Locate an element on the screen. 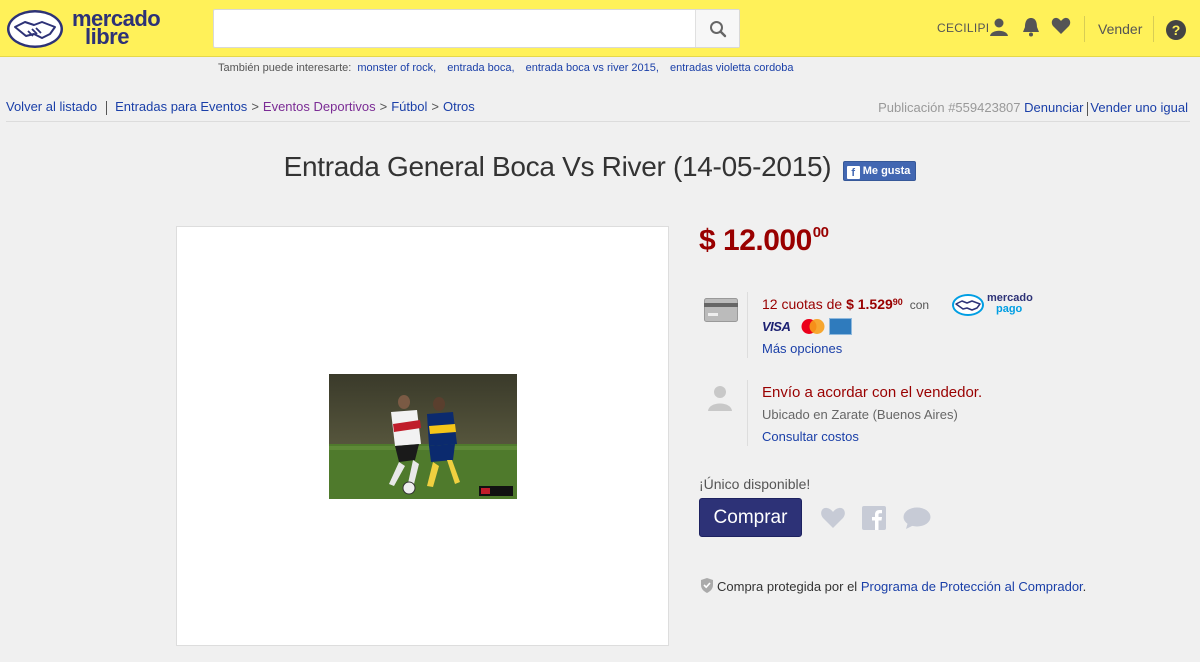 This screenshot has width=1200, height=662. user-icon is located at coordinates (999, 29).